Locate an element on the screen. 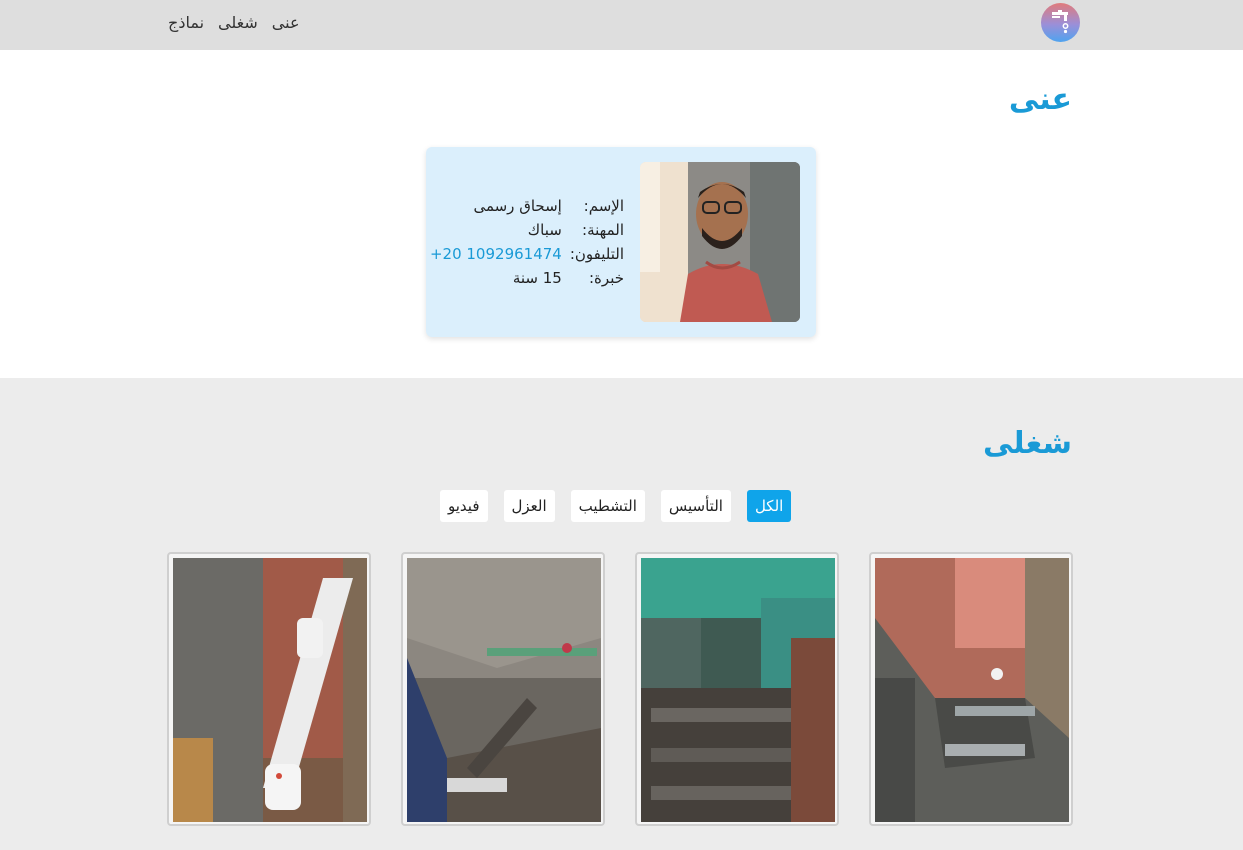 This screenshot has height=850, width=1243. phone-label: التليفون: is located at coordinates (596, 254).